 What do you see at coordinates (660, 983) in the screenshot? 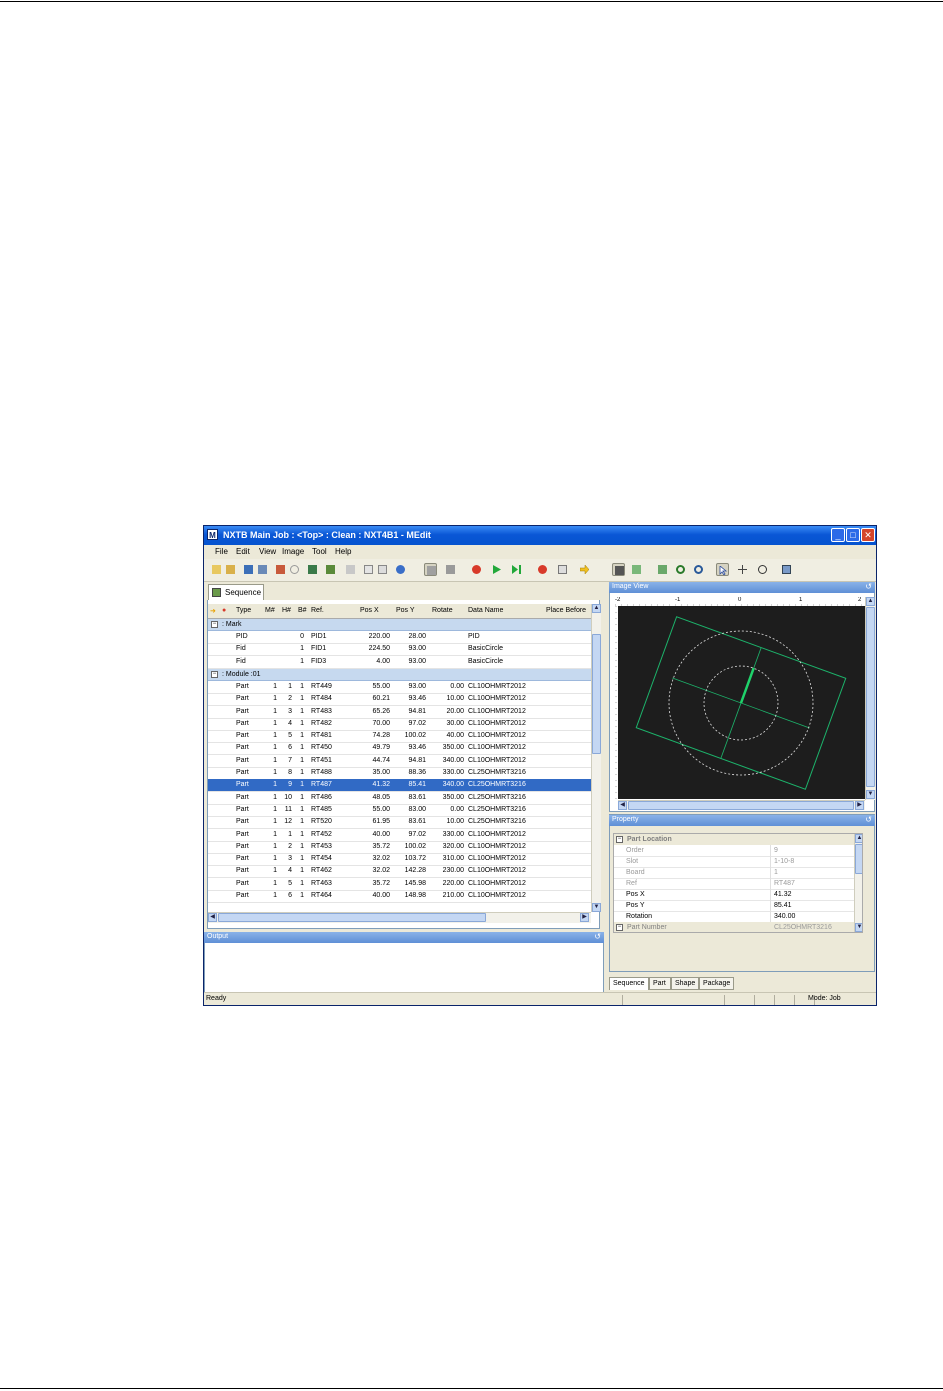
I see `tab-part: Part` at bounding box center [660, 983].